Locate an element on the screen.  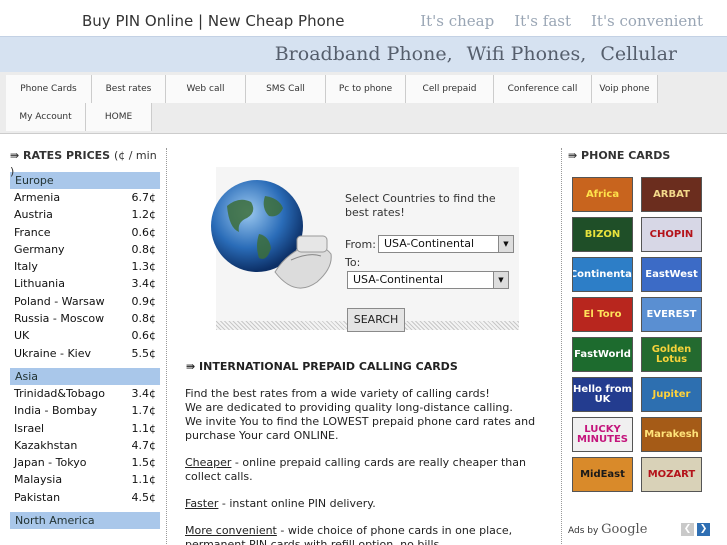
nav-home: HOME is located at coordinates (119, 117).